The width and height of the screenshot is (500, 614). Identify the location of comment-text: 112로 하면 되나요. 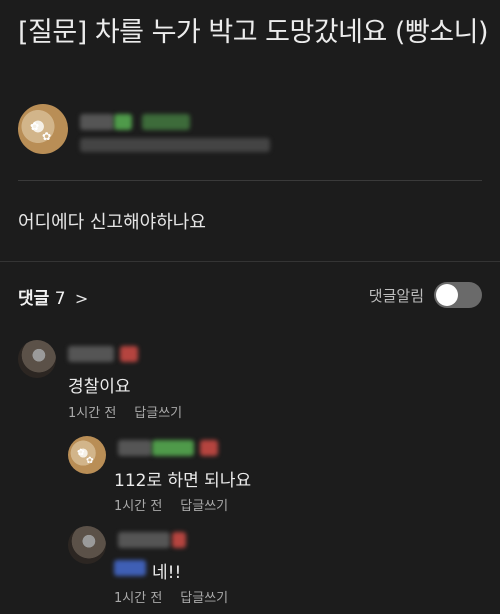
(183, 481).